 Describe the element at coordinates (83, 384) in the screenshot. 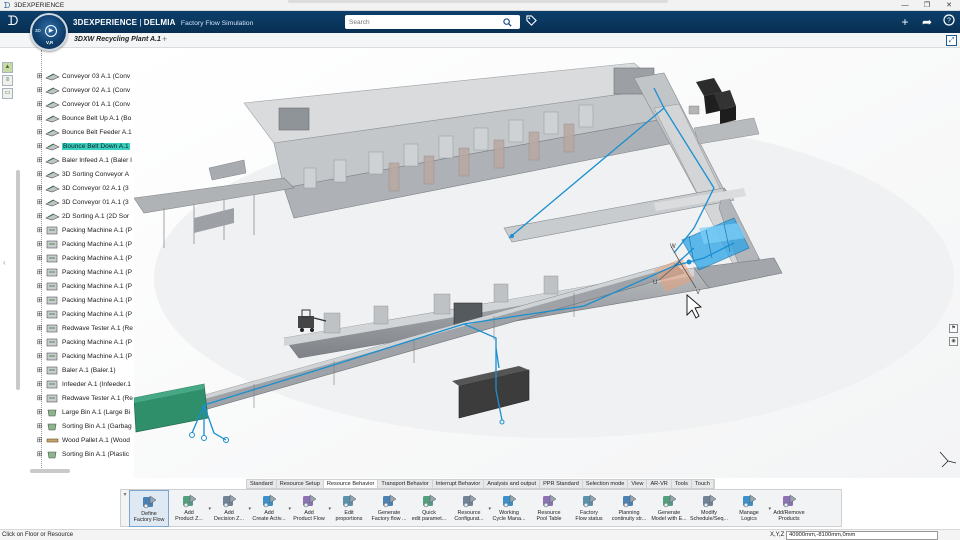

I see `tree-item: ⊞ Infeeder A.1 (Infeeder.1` at that location.